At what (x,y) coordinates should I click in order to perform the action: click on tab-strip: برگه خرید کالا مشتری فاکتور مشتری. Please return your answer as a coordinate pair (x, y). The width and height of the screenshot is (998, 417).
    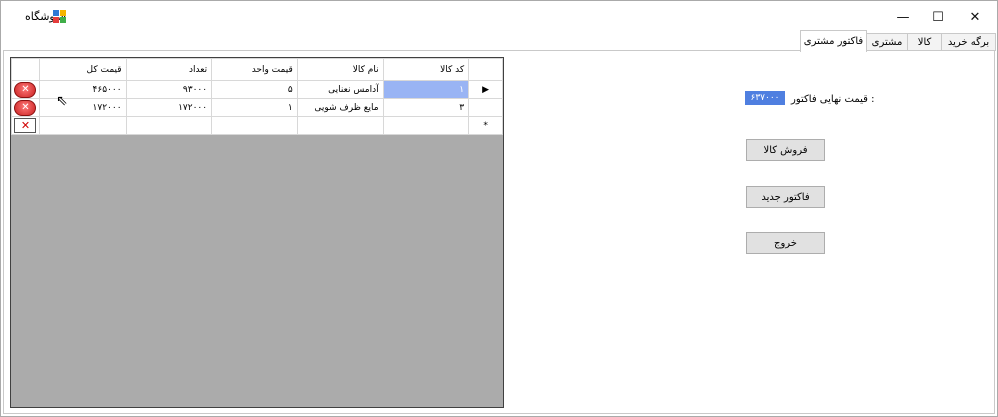
    Looking at the image, I should click on (499, 40).